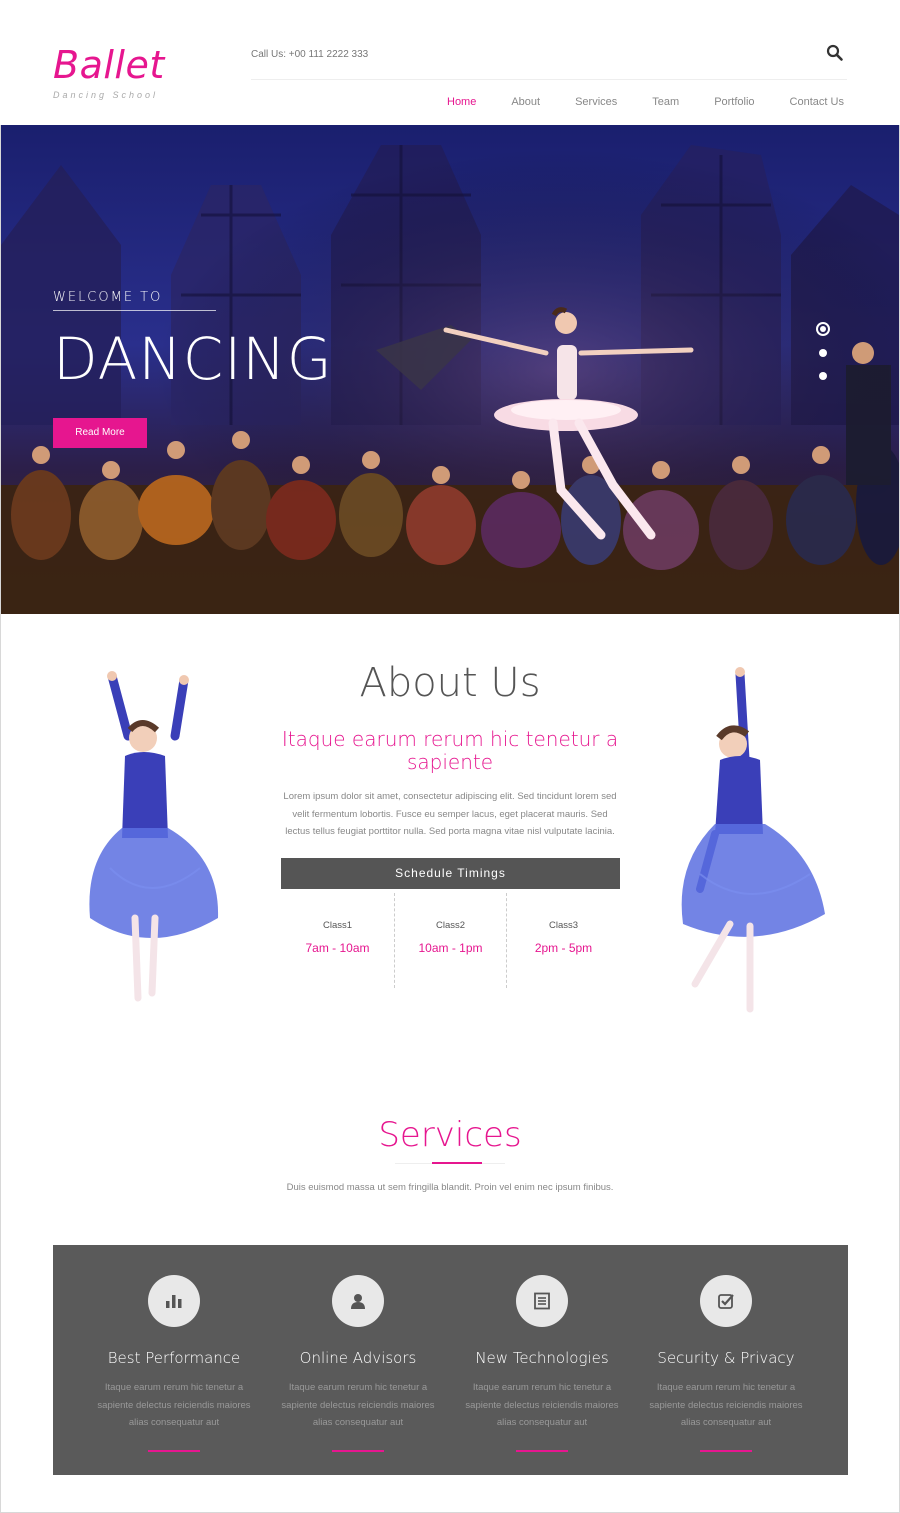 This screenshot has width=900, height=1513. What do you see at coordinates (337, 937) in the screenshot?
I see `class-column-1: Class1 7am - 10am` at bounding box center [337, 937].